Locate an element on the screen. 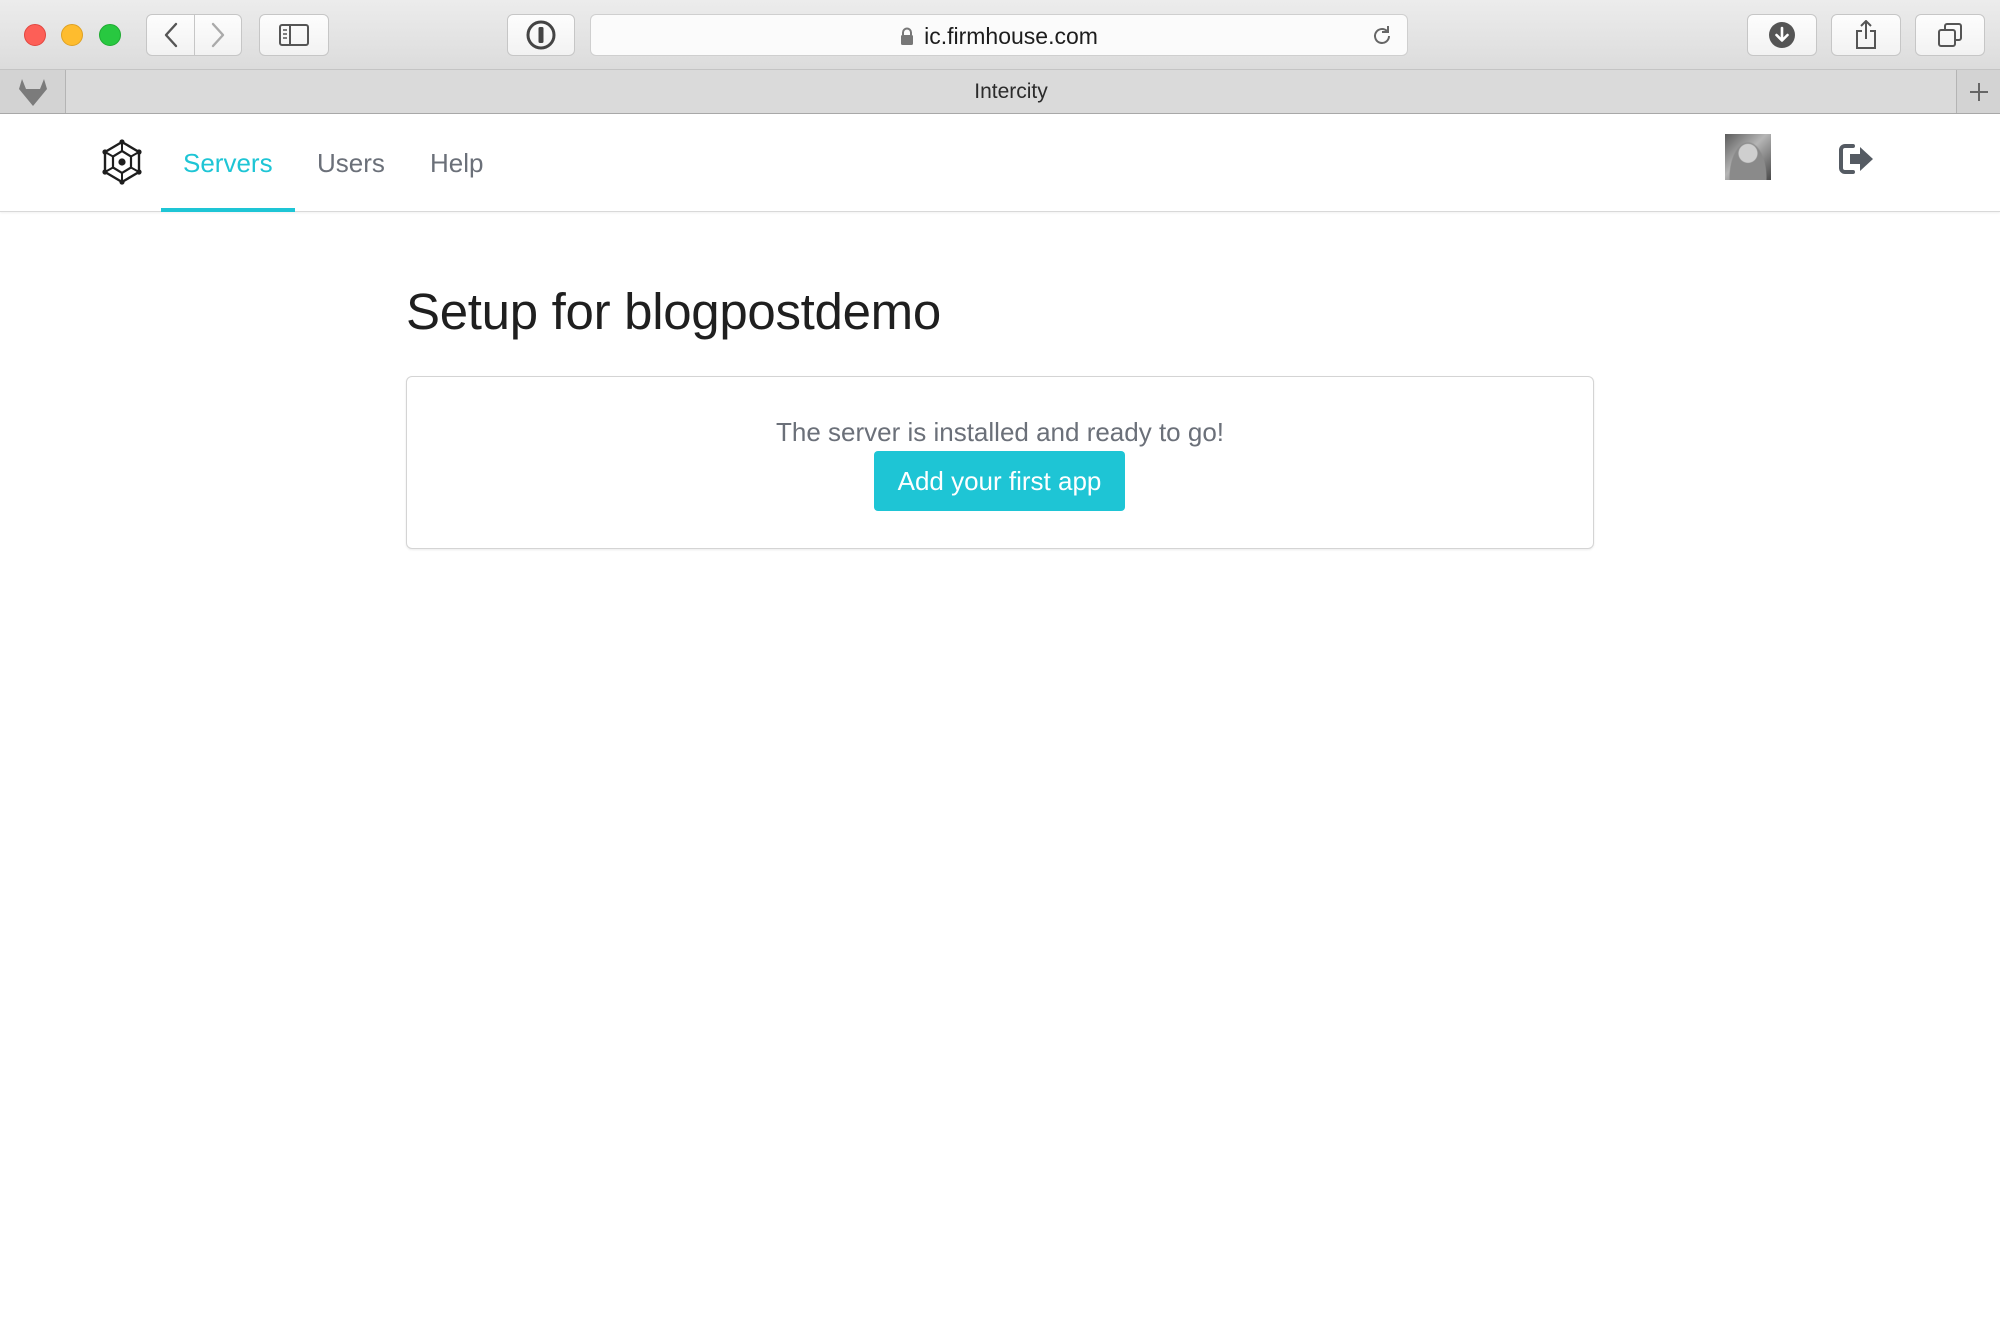 The image size is (2000, 1334). address-bar: ic.firmhouse.com is located at coordinates (999, 35).